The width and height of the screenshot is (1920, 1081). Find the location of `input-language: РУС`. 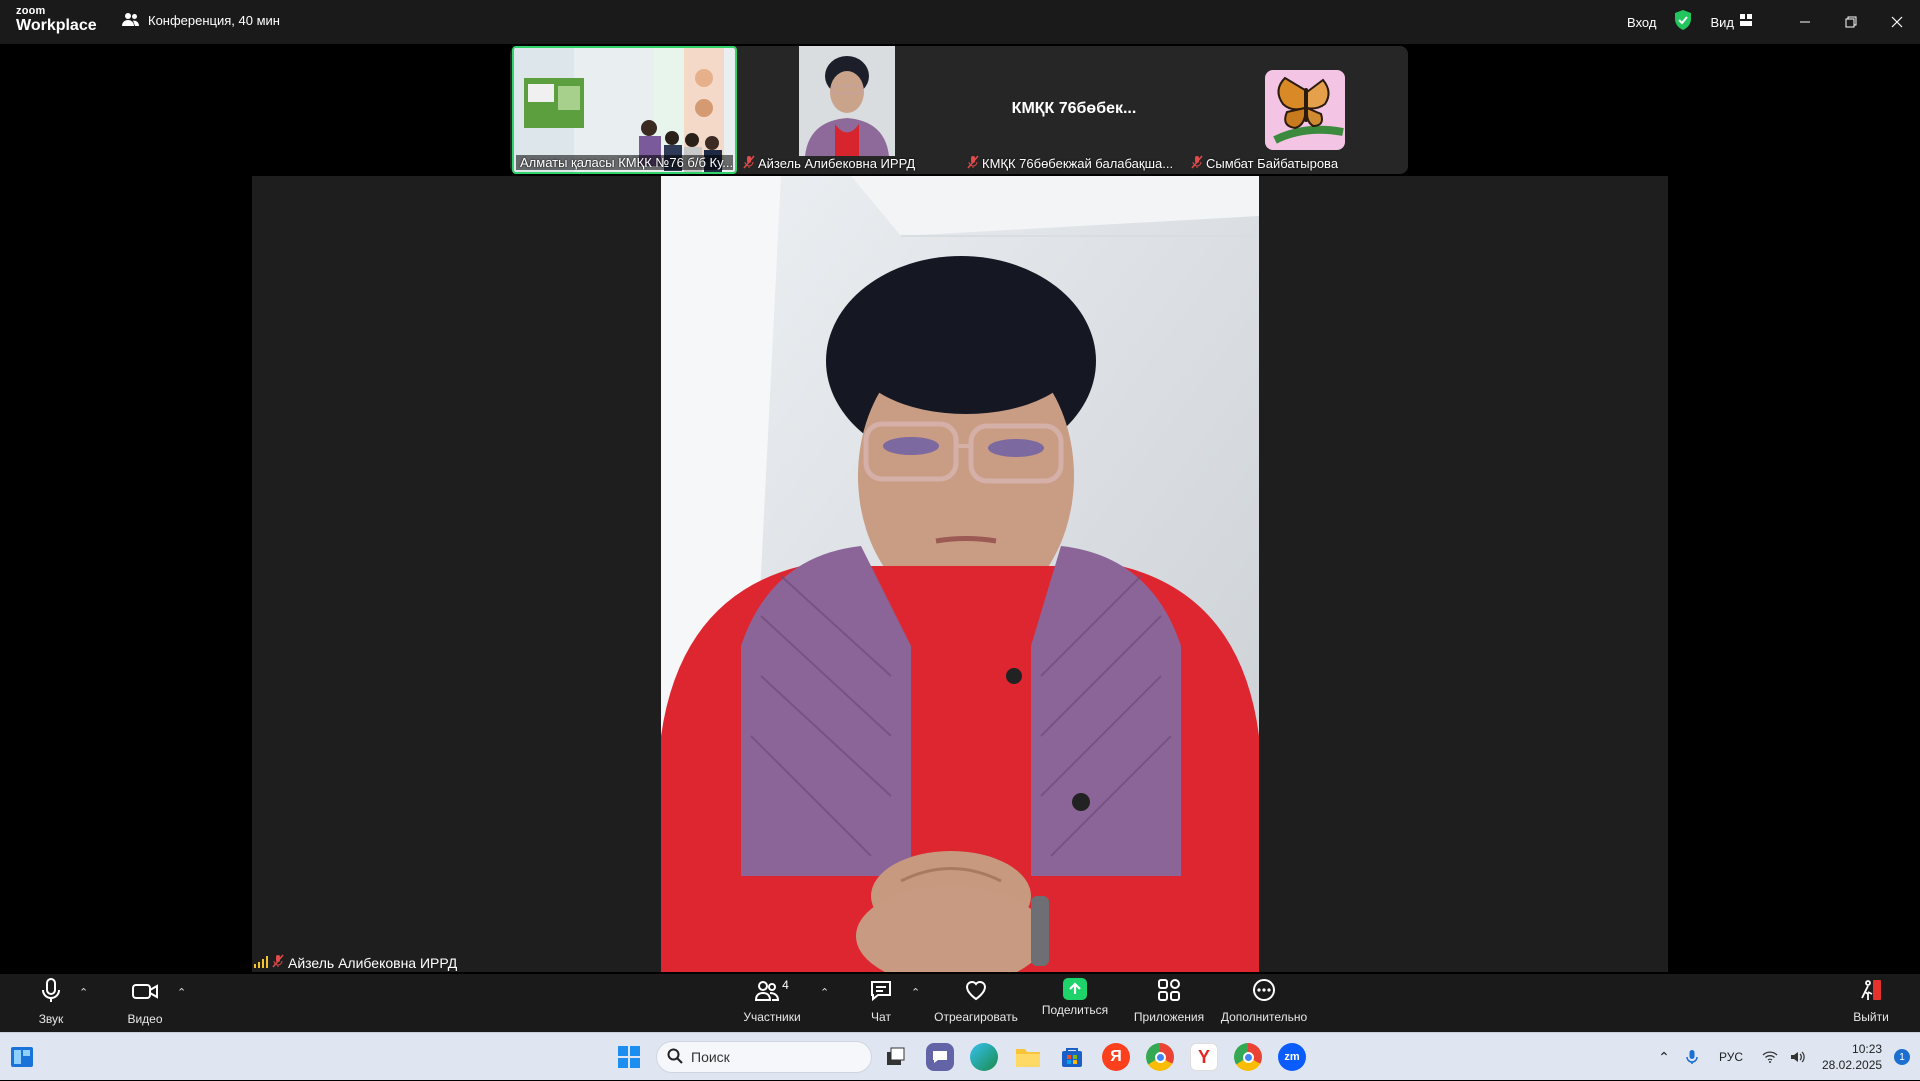

input-language: РУС is located at coordinates (1731, 1057).